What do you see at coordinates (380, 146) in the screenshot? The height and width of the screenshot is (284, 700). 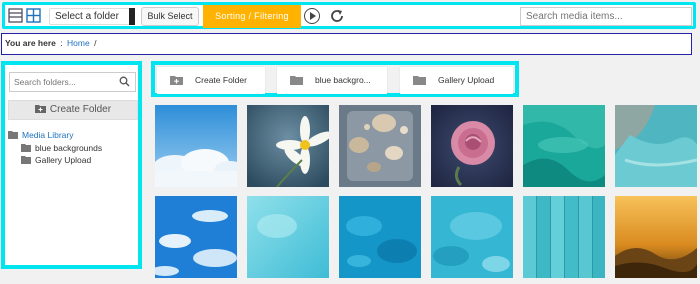 I see `media-thumbnail-seashells` at bounding box center [380, 146].